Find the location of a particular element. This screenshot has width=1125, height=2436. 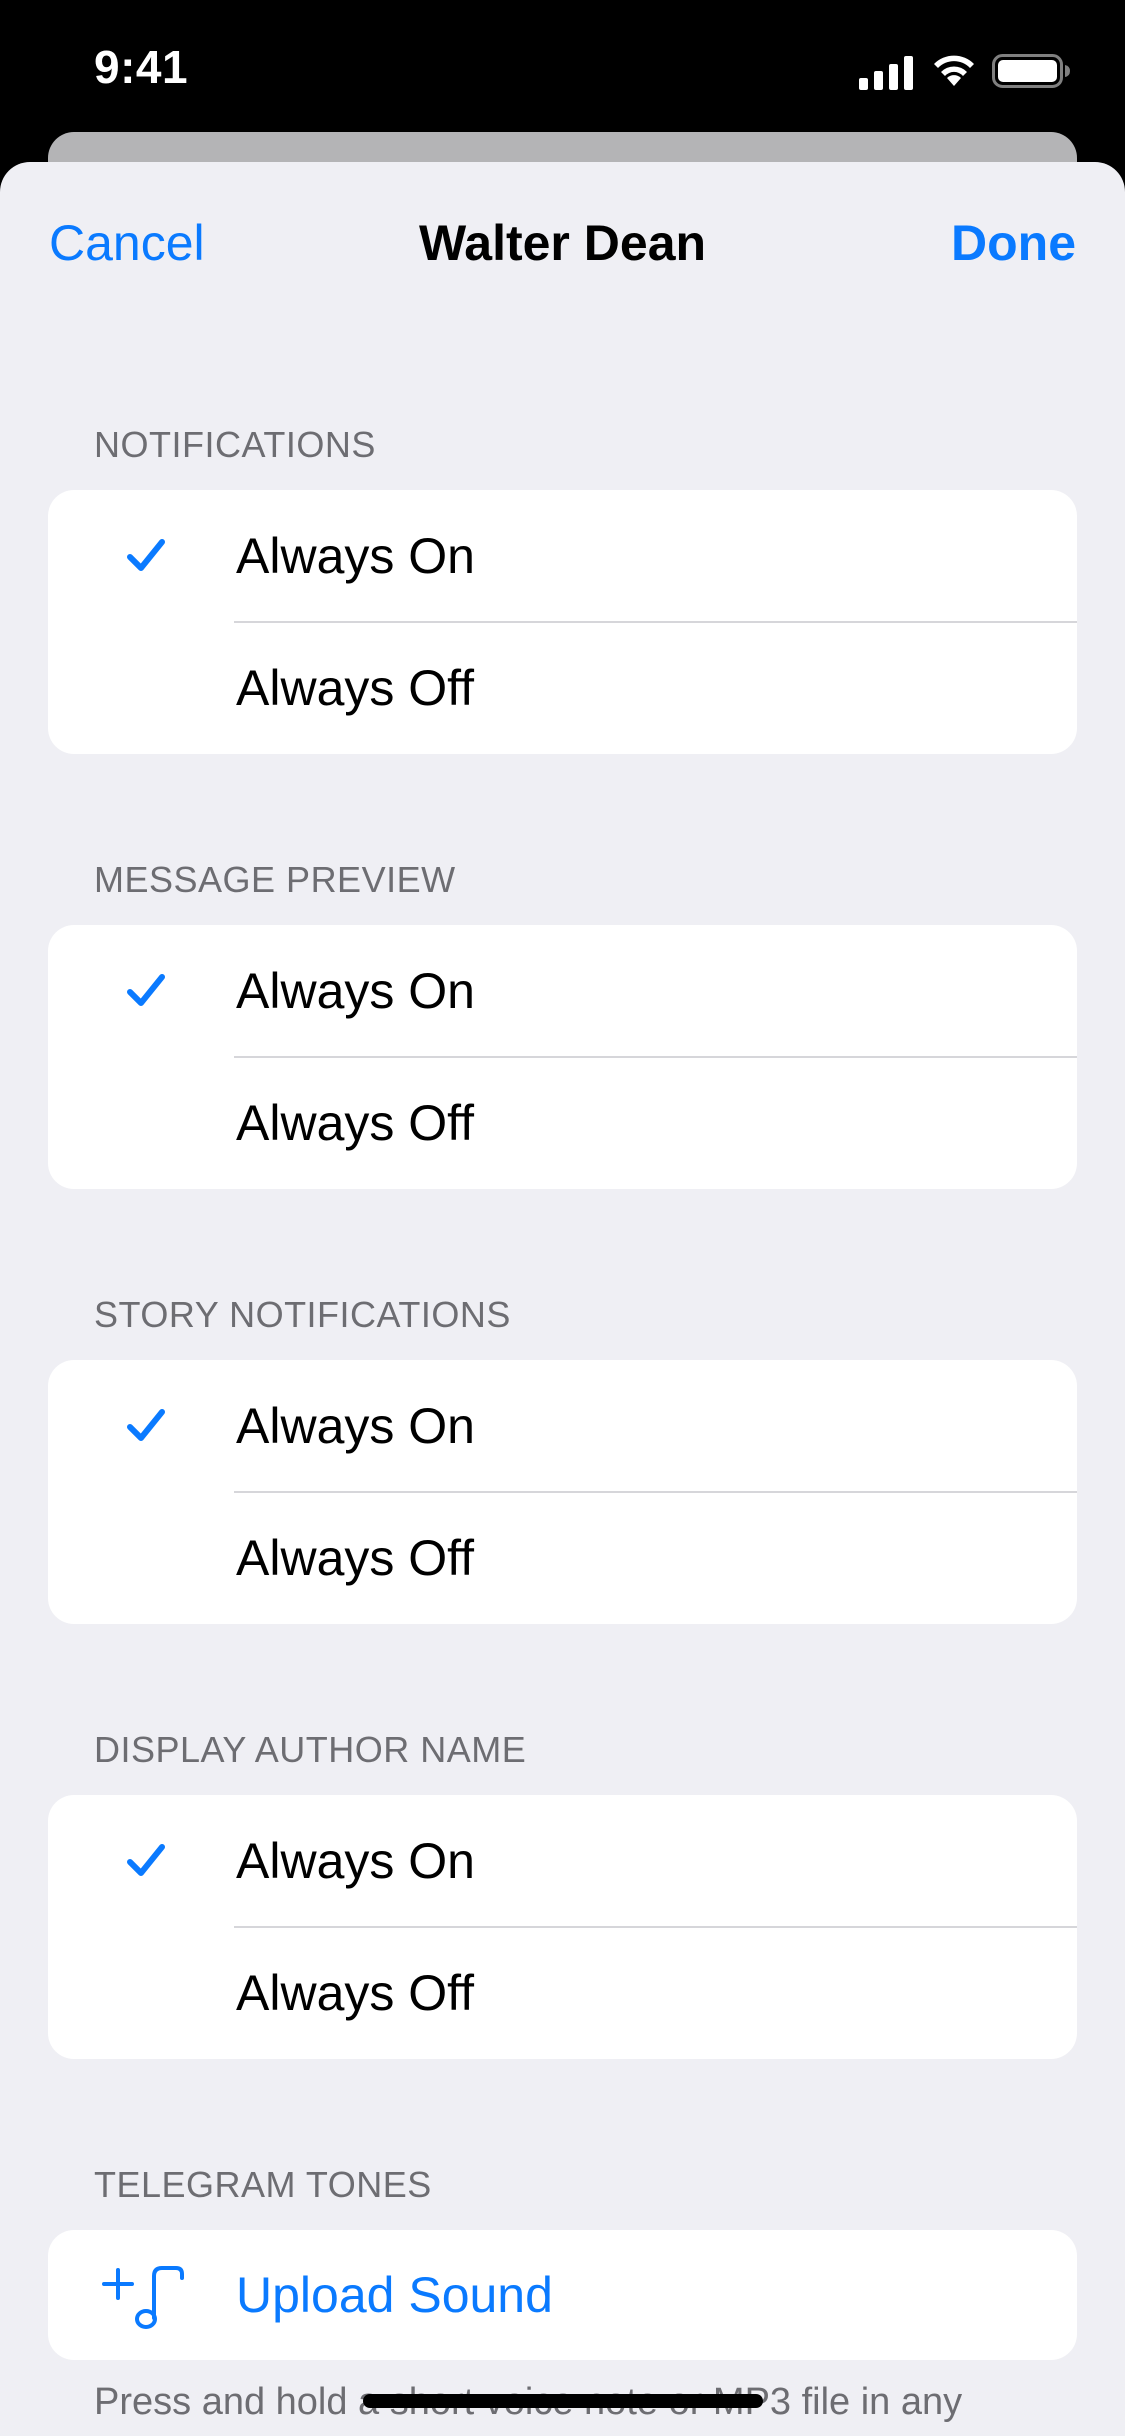

telegram-tones-group: Upload Sound is located at coordinates (562, 2295).